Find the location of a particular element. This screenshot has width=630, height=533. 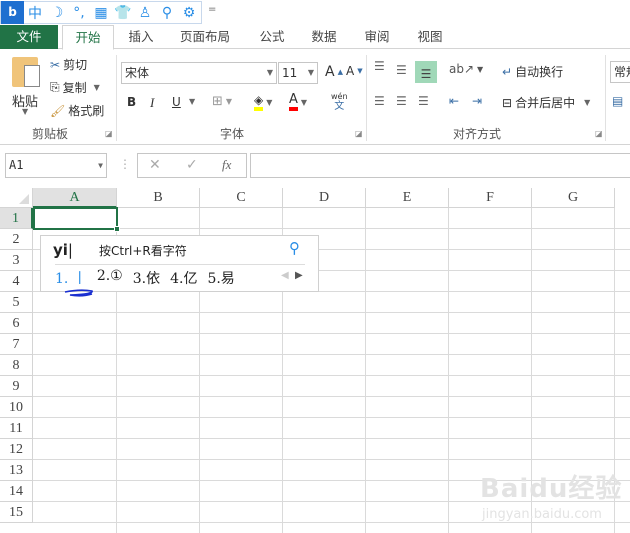

tab-page-layout: 页面布局 is located at coordinates (205, 37).